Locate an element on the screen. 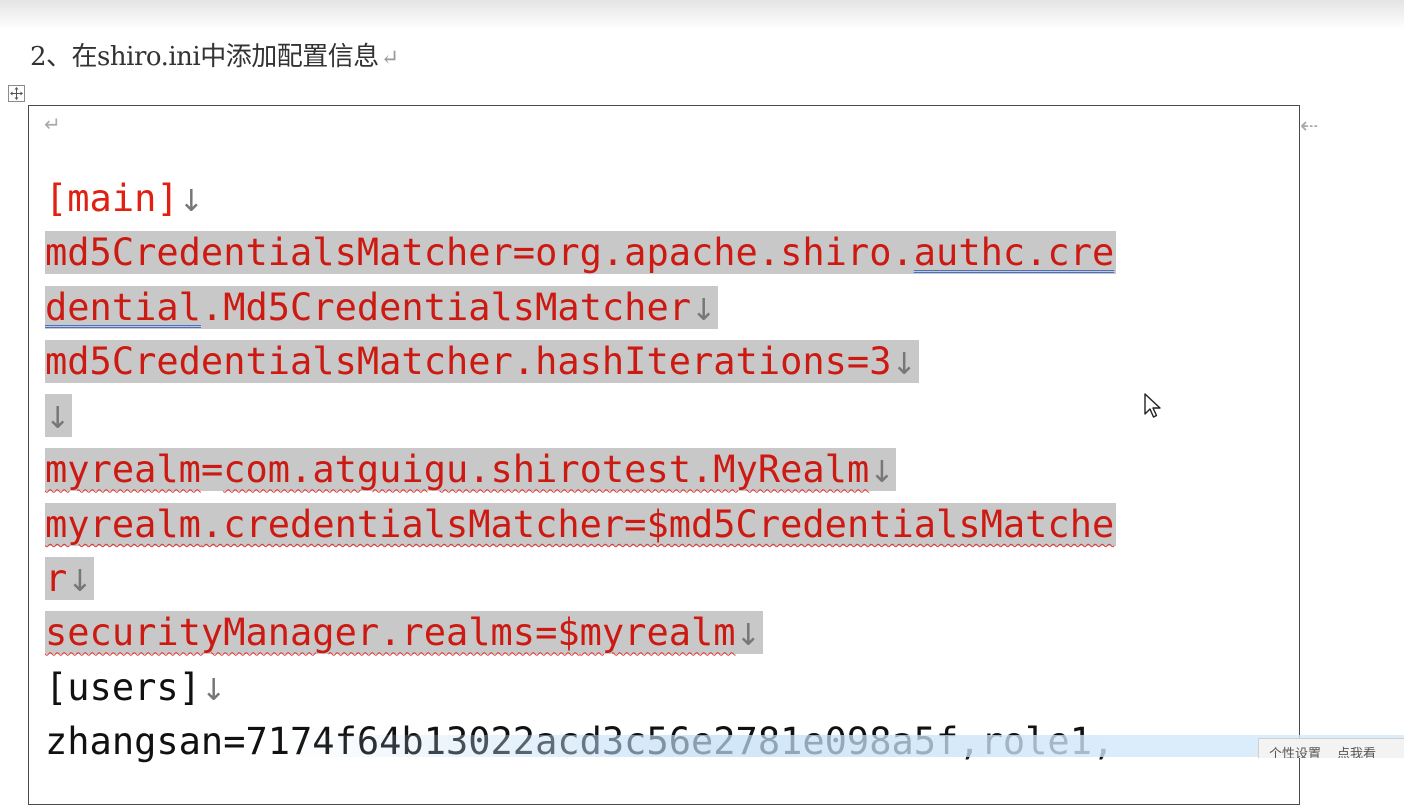 Image resolution: width=1404 pixels, height=805 pixels. cell-paragraph-mark: ↵ is located at coordinates (52, 124).